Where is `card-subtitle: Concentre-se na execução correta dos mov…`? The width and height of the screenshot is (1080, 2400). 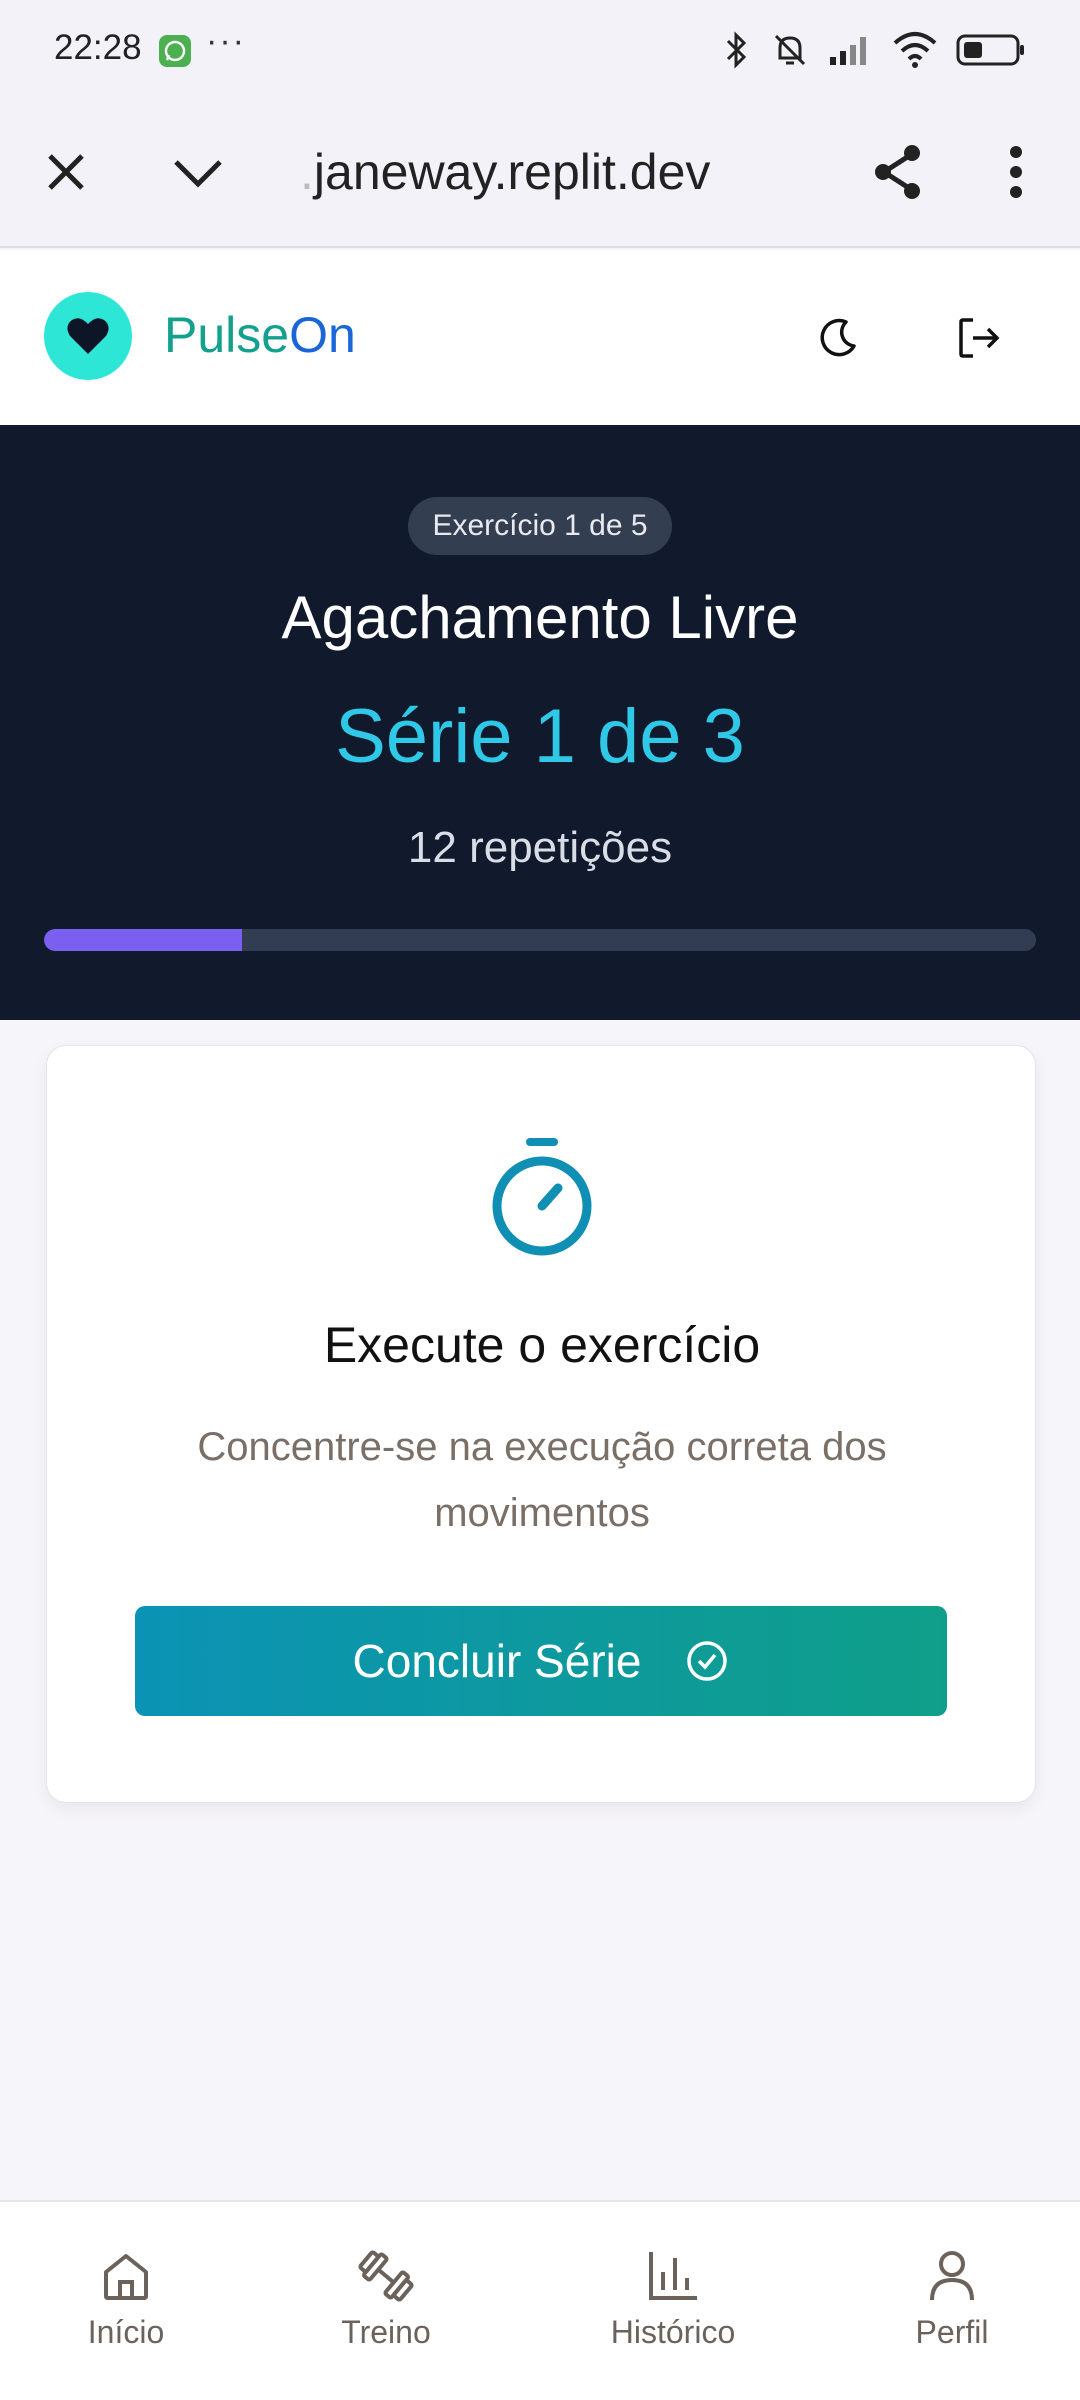 card-subtitle: Concentre-se na execução correta dos mov… is located at coordinates (542, 1480).